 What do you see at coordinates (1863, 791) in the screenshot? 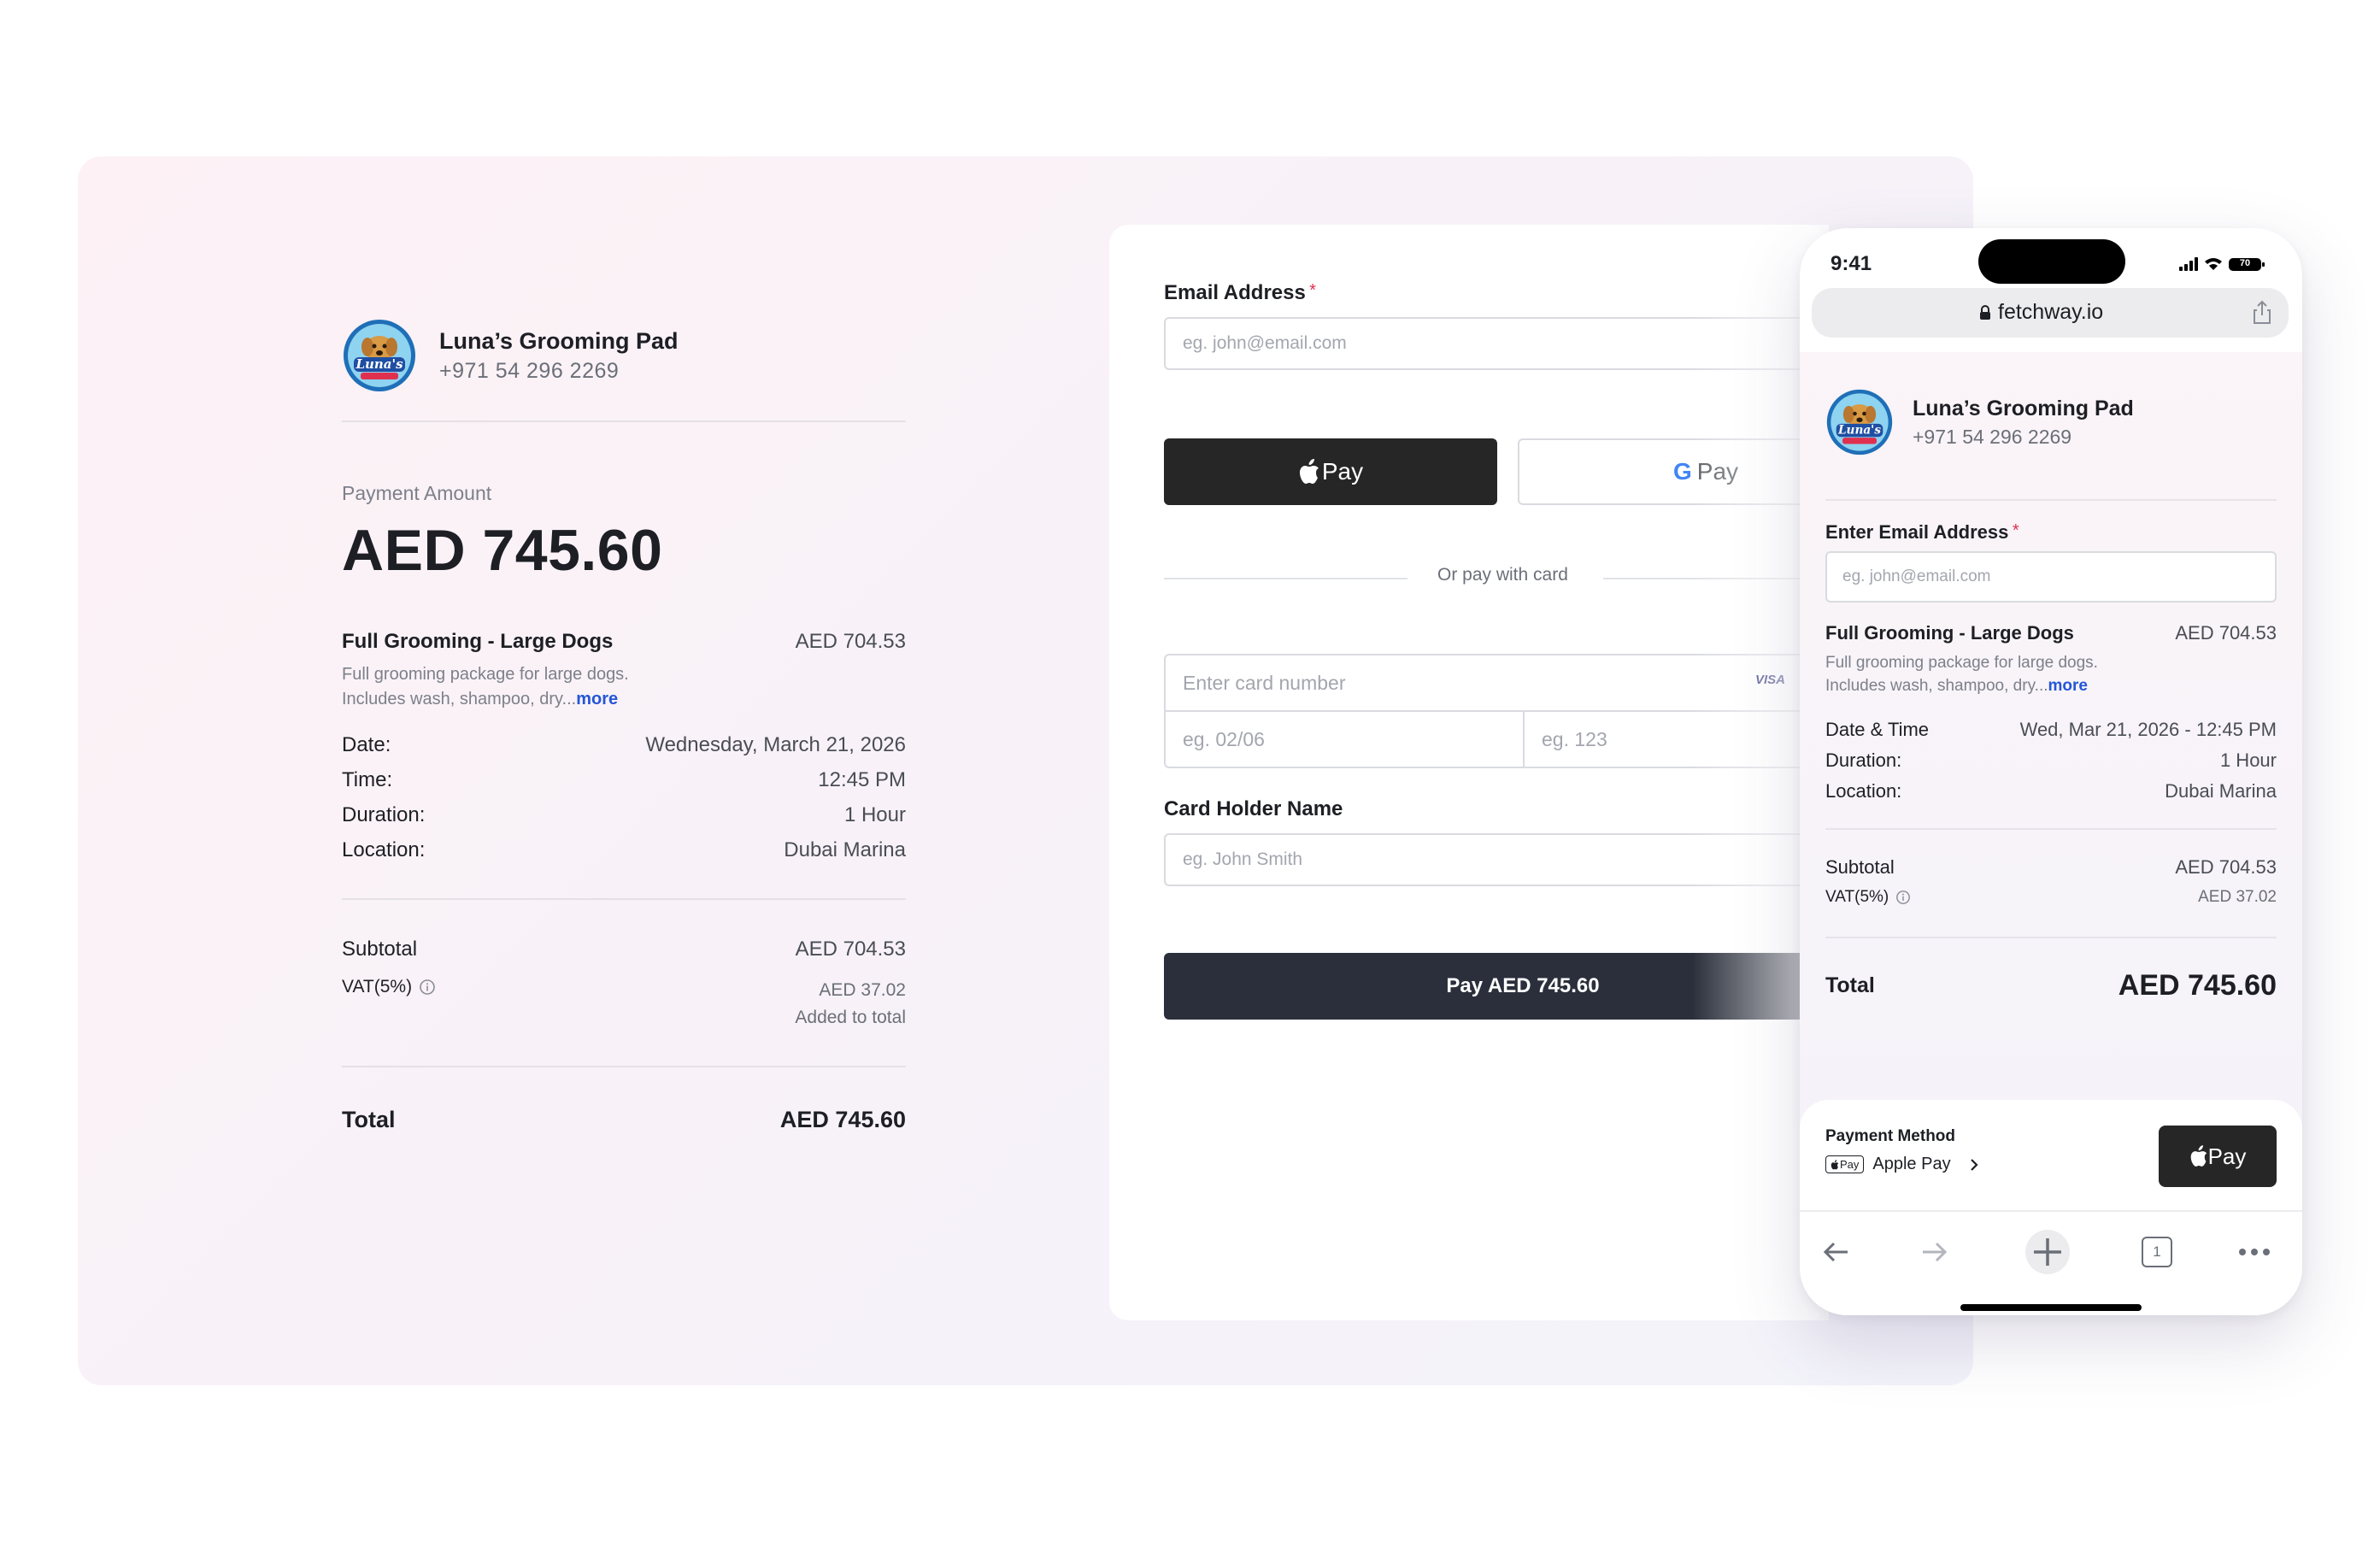
I see `detail-label: Location:` at bounding box center [1863, 791].